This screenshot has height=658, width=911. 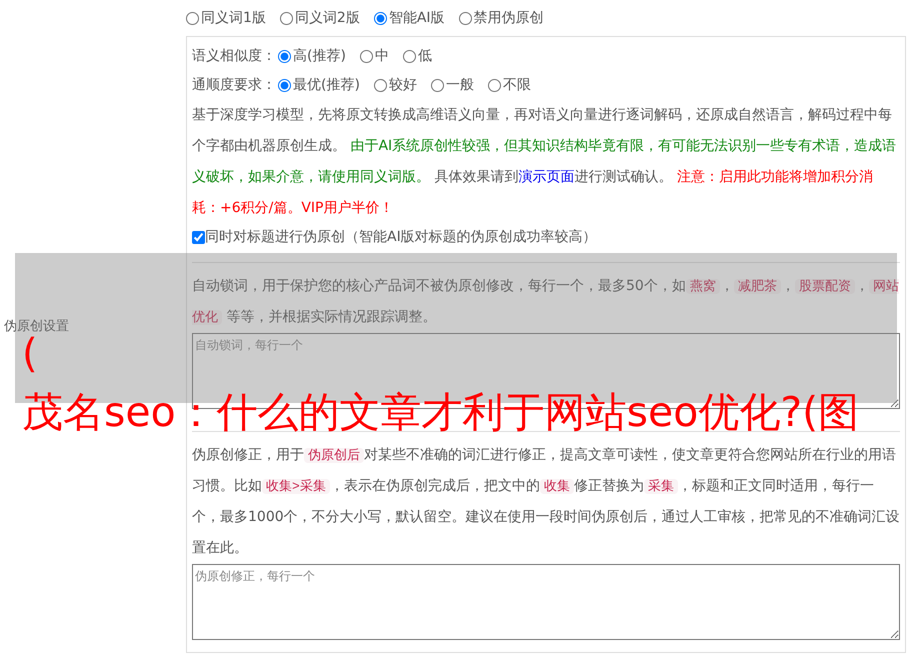 What do you see at coordinates (234, 85) in the screenshot?
I see `field-label: 通顺度要求：` at bounding box center [234, 85].